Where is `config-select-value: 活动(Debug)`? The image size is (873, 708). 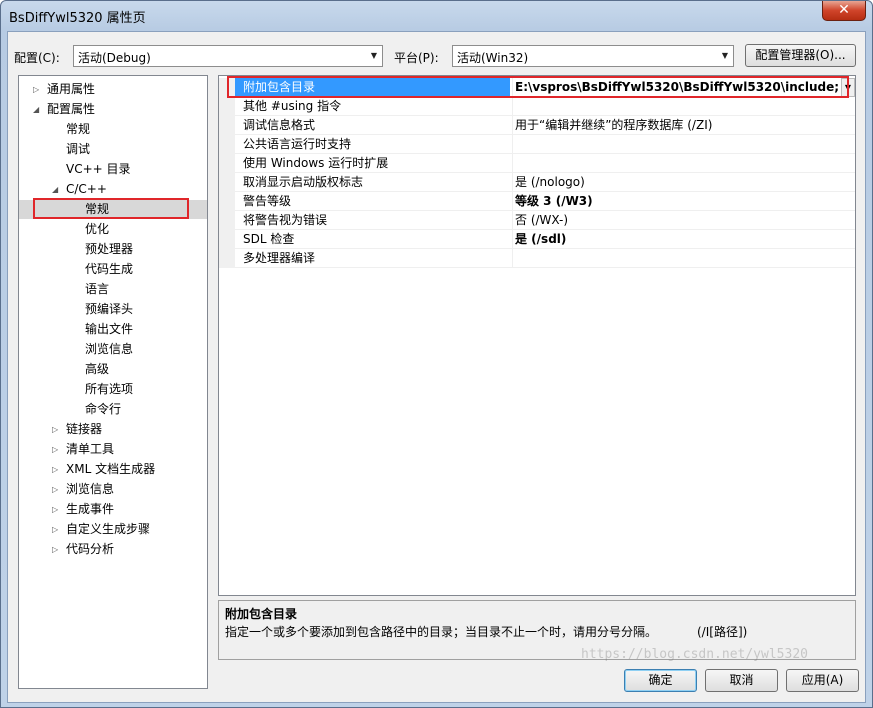
config-select-value: 活动(Debug) is located at coordinates (114, 58).